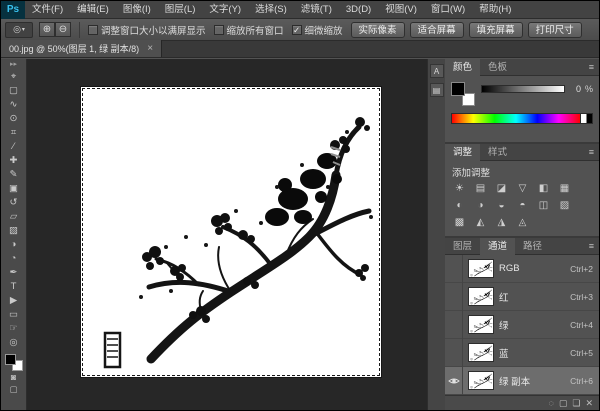  What do you see at coordinates (63, 29) in the screenshot?
I see `zoom-out-button: ⊖` at bounding box center [63, 29].